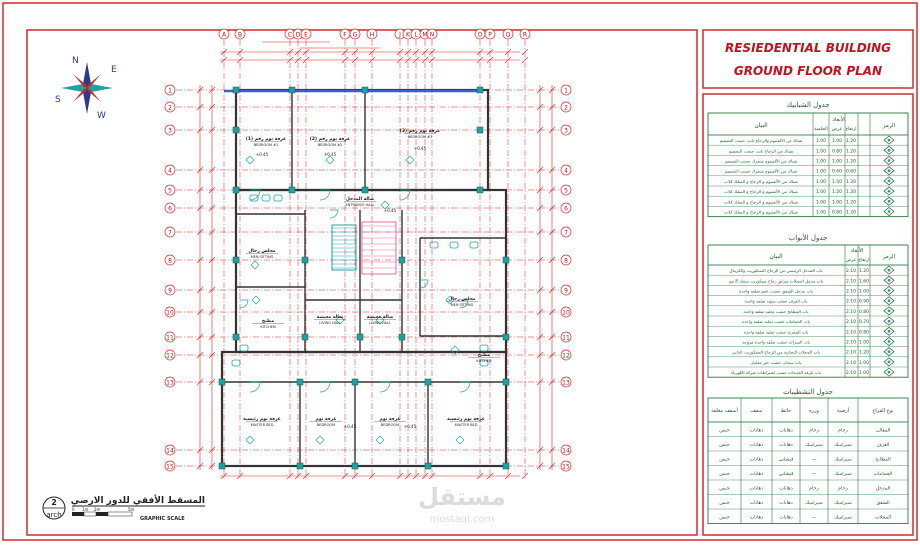  Describe the element at coordinates (757, 411) in the screenshot. I see `finishes-header-cell: سقف` at that location.